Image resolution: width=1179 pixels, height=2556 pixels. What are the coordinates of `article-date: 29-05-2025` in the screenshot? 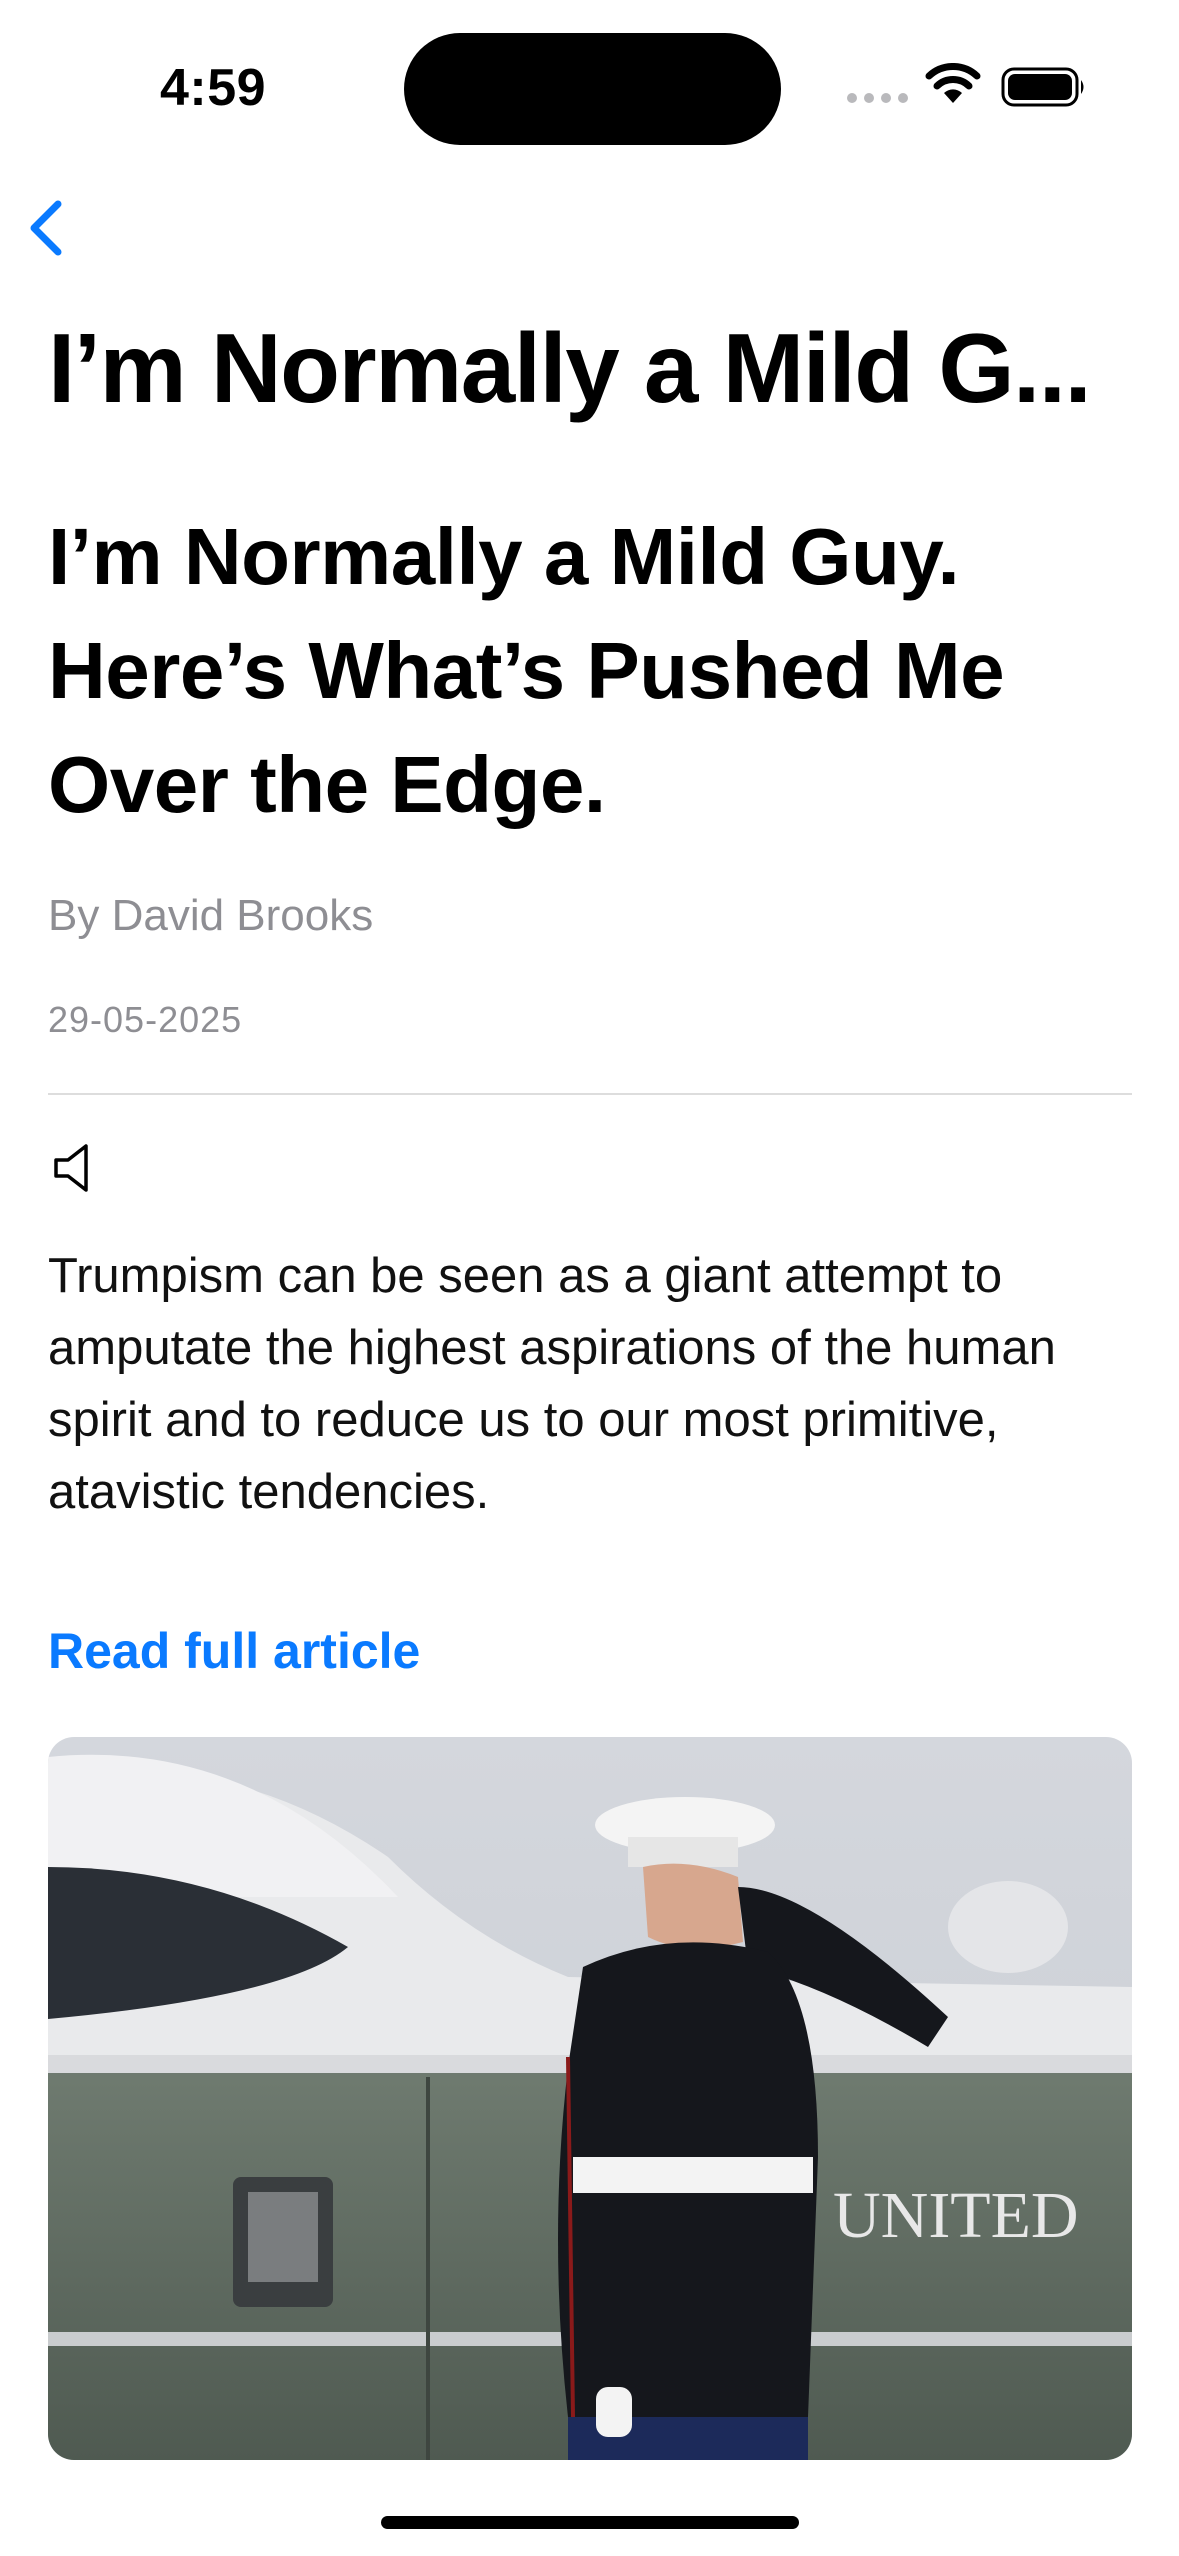 It's located at (145, 1019).